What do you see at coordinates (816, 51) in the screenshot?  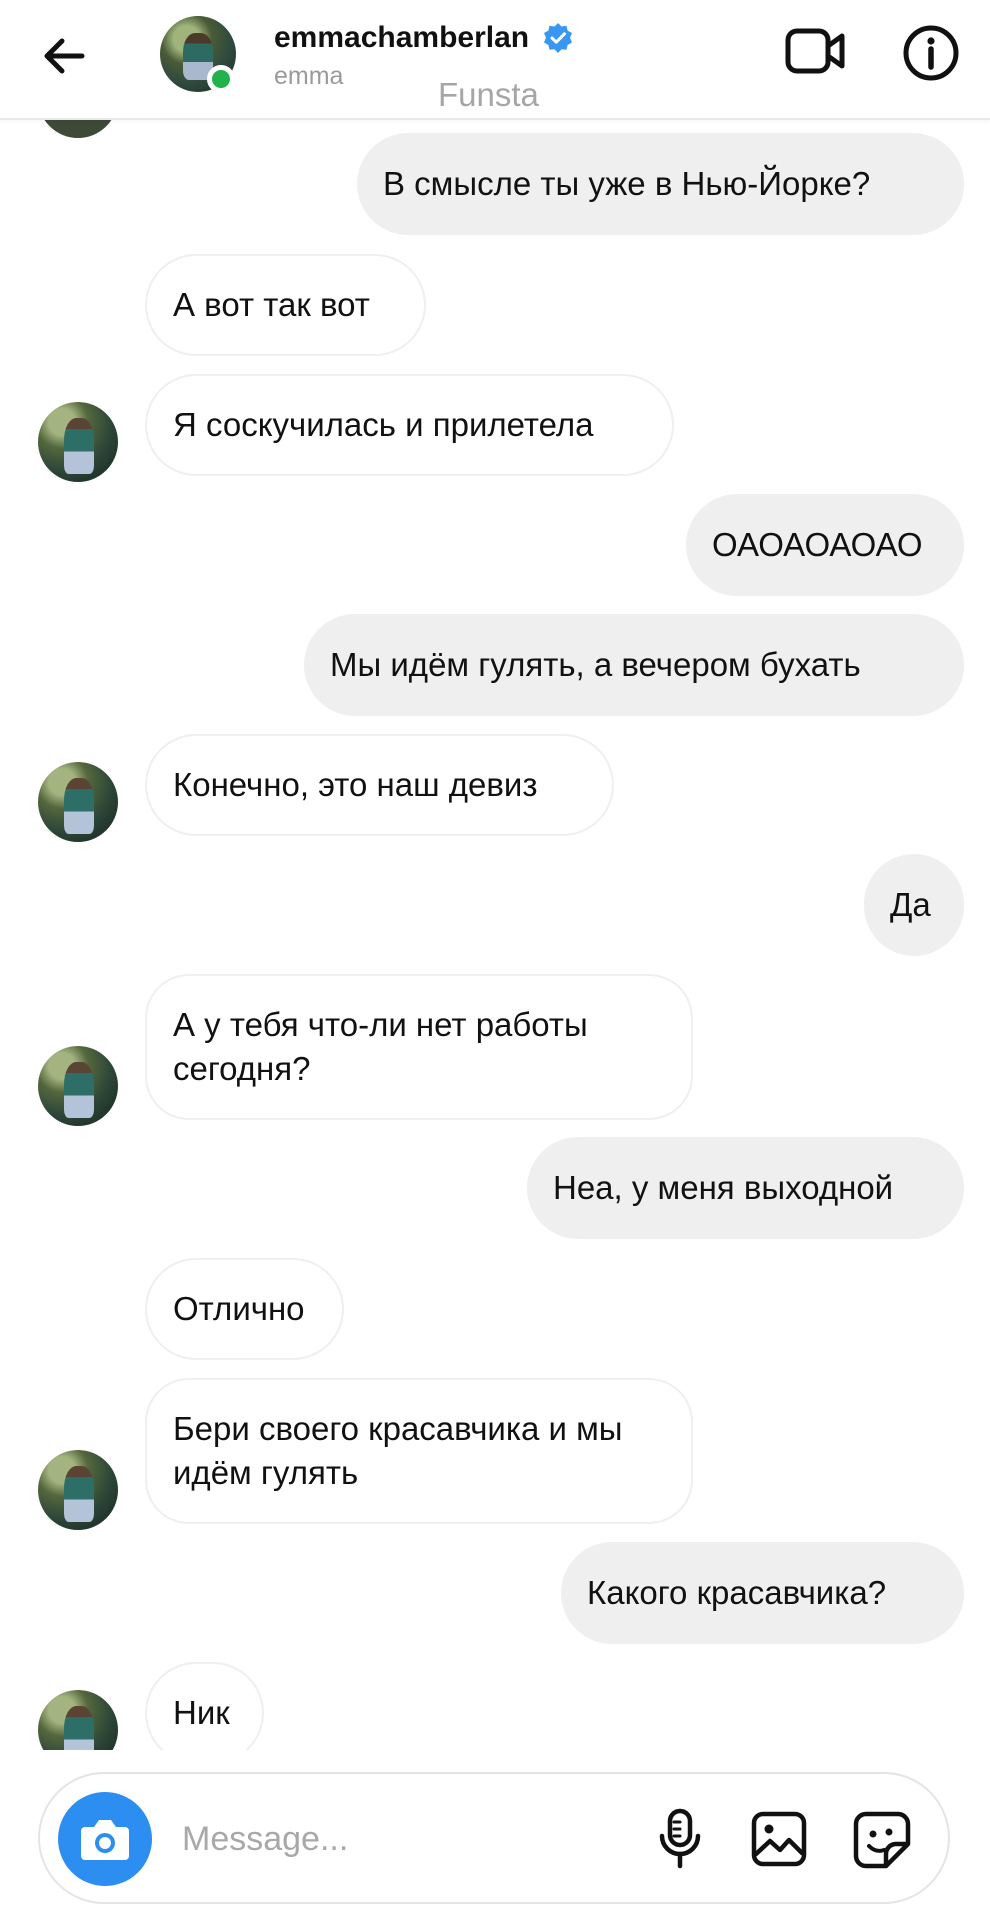 I see `video-call-icon` at bounding box center [816, 51].